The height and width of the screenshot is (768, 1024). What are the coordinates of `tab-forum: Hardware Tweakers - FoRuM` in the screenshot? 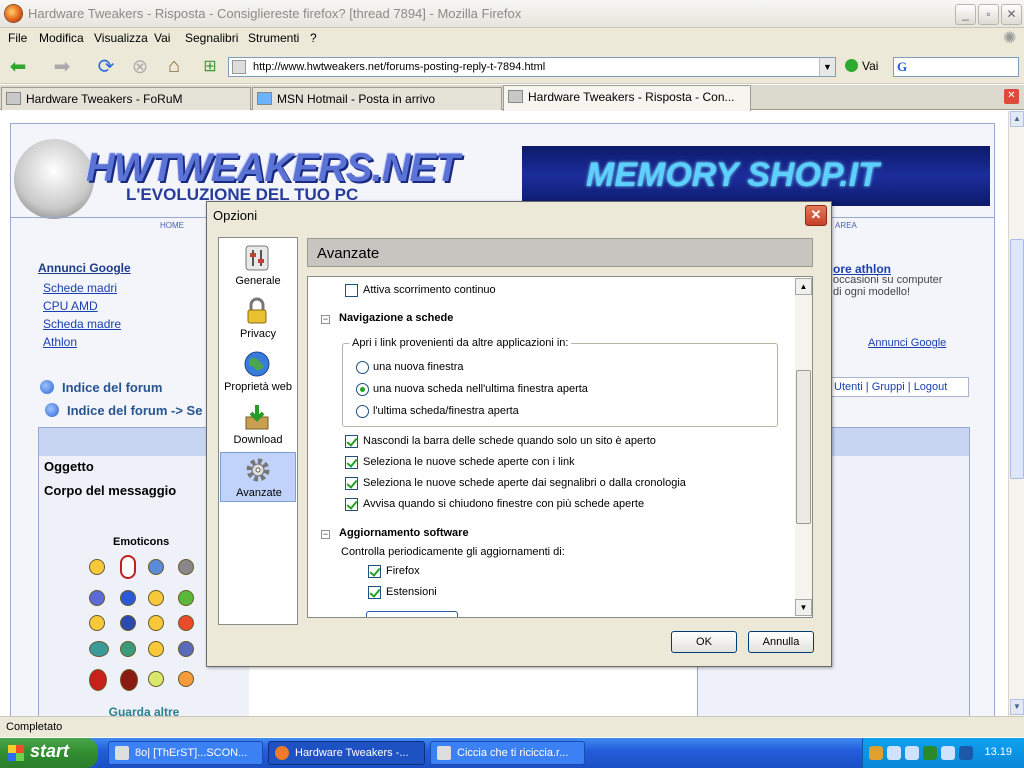 It's located at (126, 98).